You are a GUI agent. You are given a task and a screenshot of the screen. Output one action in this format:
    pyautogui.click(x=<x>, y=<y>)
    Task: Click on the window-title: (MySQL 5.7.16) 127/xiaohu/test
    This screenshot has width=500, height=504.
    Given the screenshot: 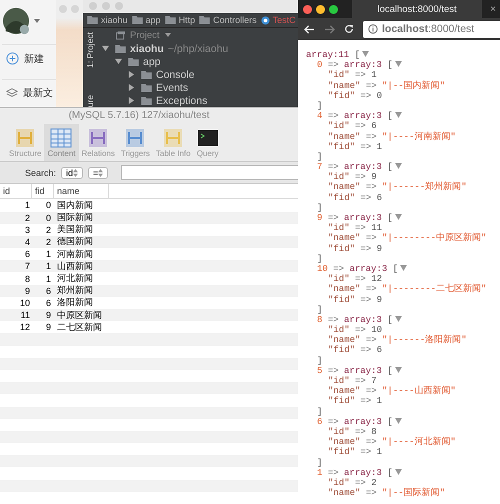 What is the action you would take?
    pyautogui.click(x=149, y=116)
    